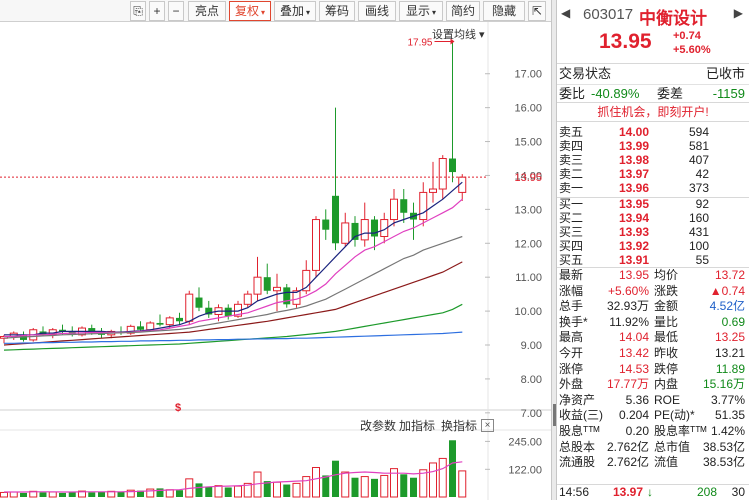  What do you see at coordinates (653, 260) in the screenshot?
I see `buy-level: 买五 13.91 55` at bounding box center [653, 260].